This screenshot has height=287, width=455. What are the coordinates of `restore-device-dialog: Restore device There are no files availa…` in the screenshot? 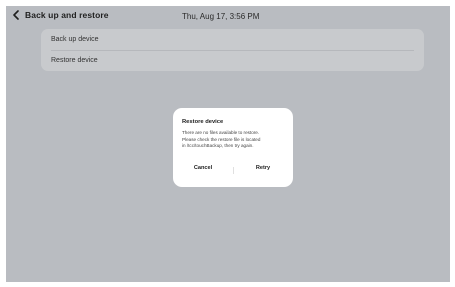 It's located at (233, 147).